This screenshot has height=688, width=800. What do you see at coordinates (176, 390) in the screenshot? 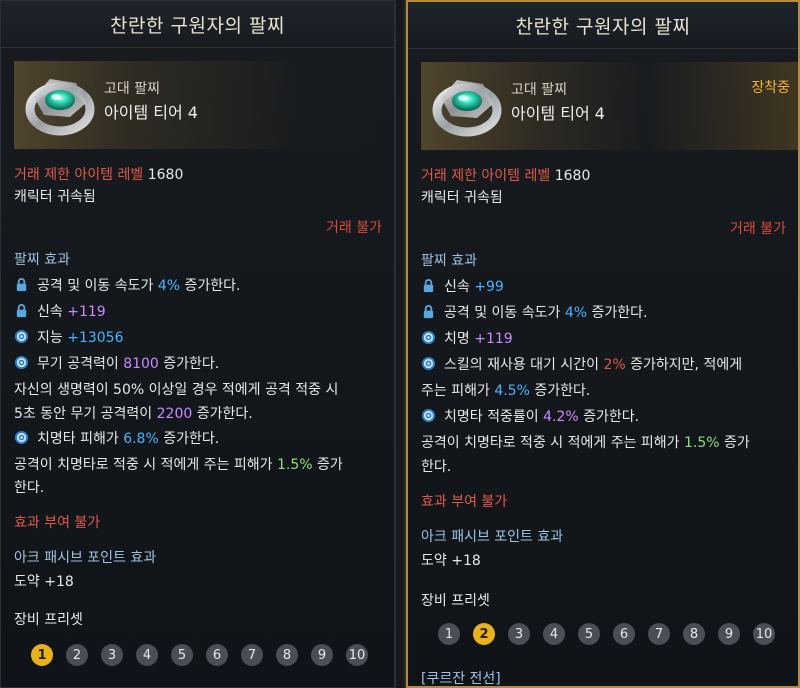
I see `condition-text: 자신의 생명력이 50% 이상일 경우 적에게 공격 적중 시` at bounding box center [176, 390].